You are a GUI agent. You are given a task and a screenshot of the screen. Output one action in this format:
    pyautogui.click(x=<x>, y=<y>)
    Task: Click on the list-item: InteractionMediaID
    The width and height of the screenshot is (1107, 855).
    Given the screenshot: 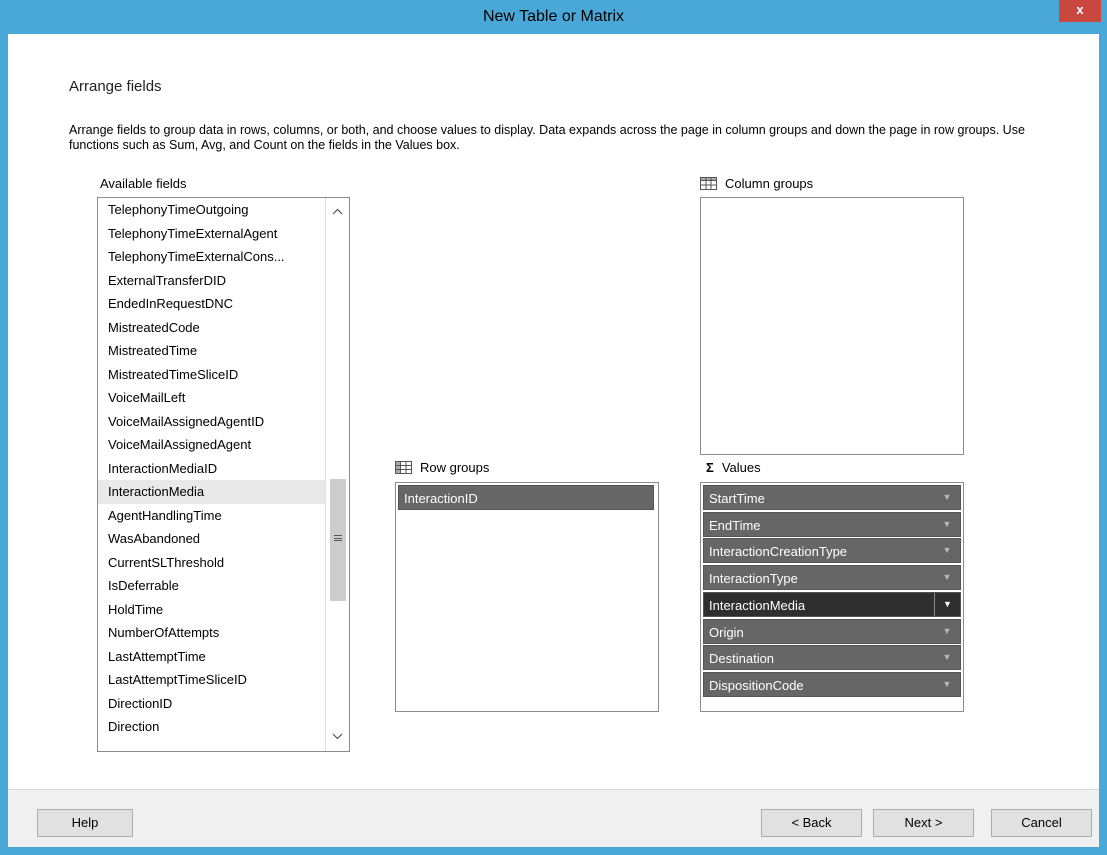 What is the action you would take?
    pyautogui.click(x=212, y=469)
    